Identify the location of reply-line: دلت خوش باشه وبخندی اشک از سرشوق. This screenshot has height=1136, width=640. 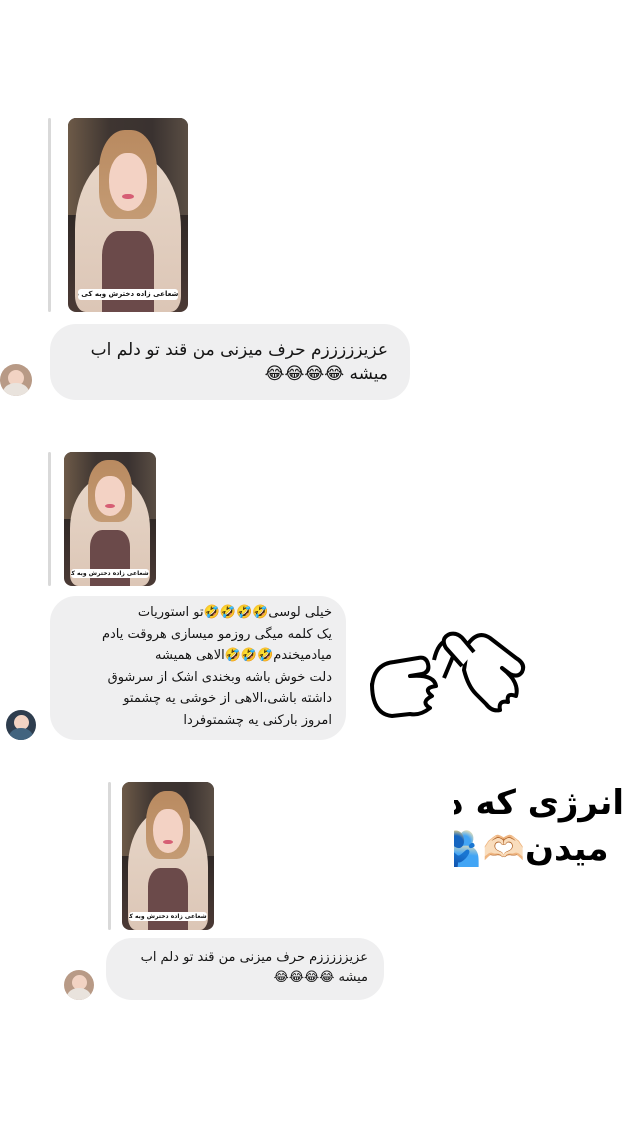
(219, 677).